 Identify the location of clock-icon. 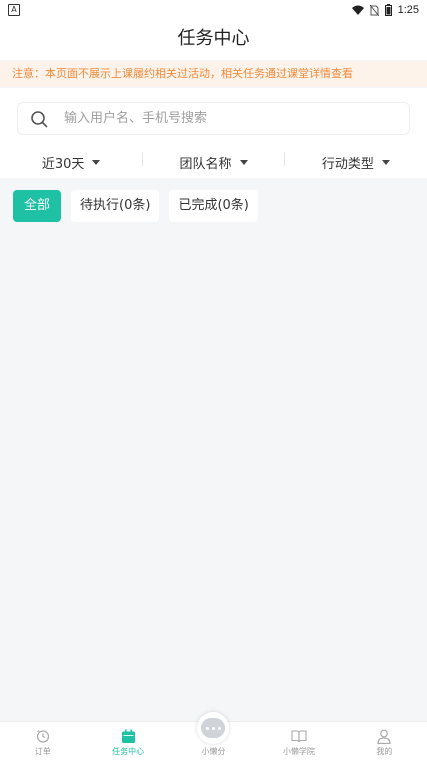
(43, 736).